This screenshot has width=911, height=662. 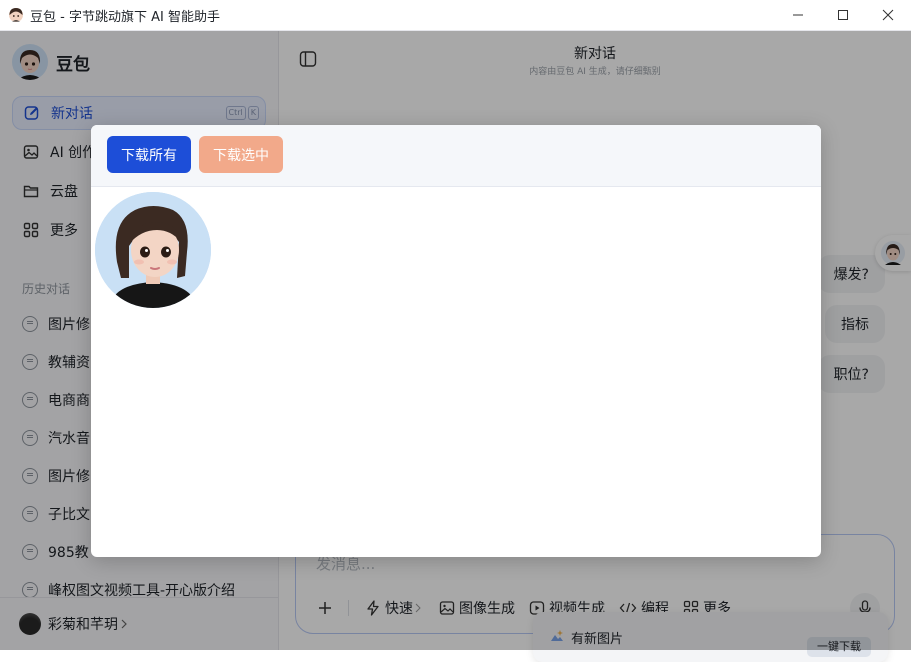 What do you see at coordinates (455, 15) in the screenshot?
I see `title-bar: 豆包 - 字节跳动旗下 AI 智能助手` at bounding box center [455, 15].